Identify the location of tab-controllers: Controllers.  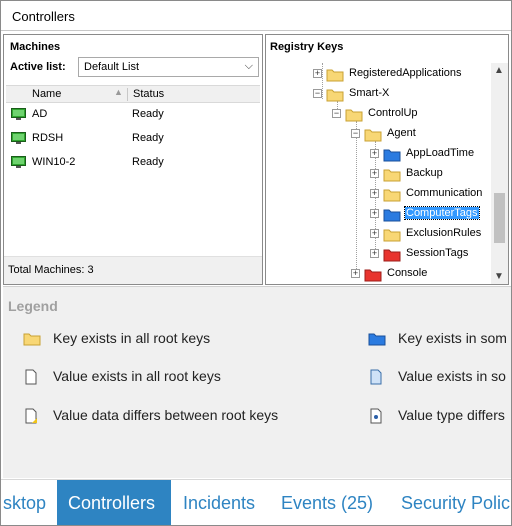
(114, 502).